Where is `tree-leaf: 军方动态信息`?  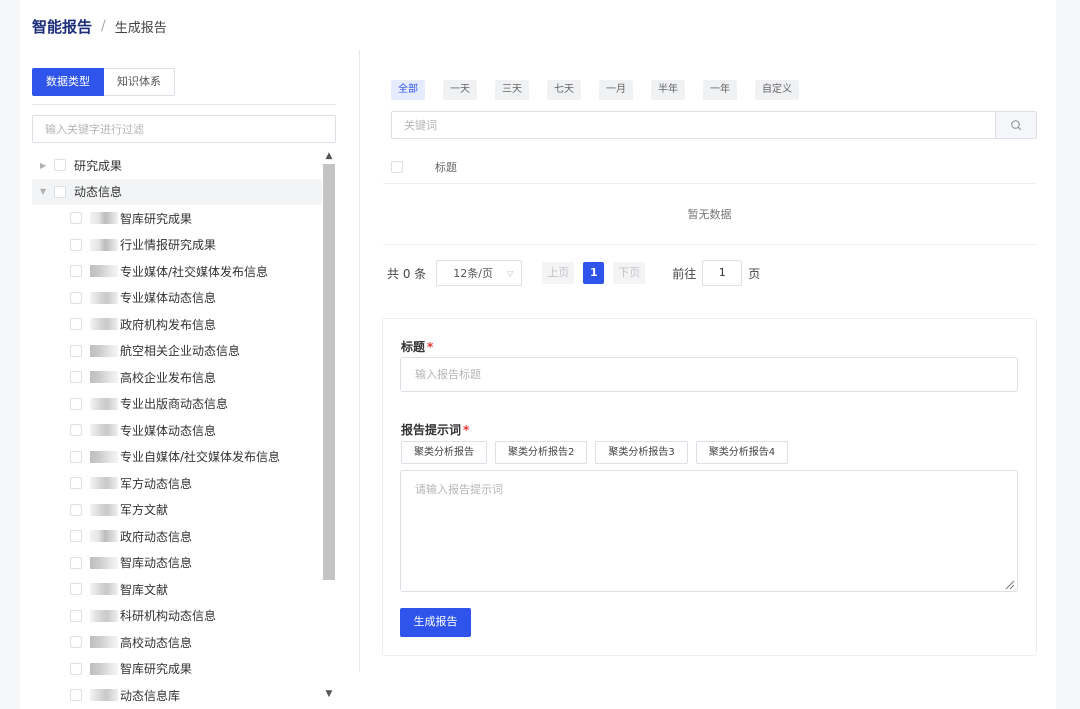 tree-leaf: 军方动态信息 is located at coordinates (177, 483).